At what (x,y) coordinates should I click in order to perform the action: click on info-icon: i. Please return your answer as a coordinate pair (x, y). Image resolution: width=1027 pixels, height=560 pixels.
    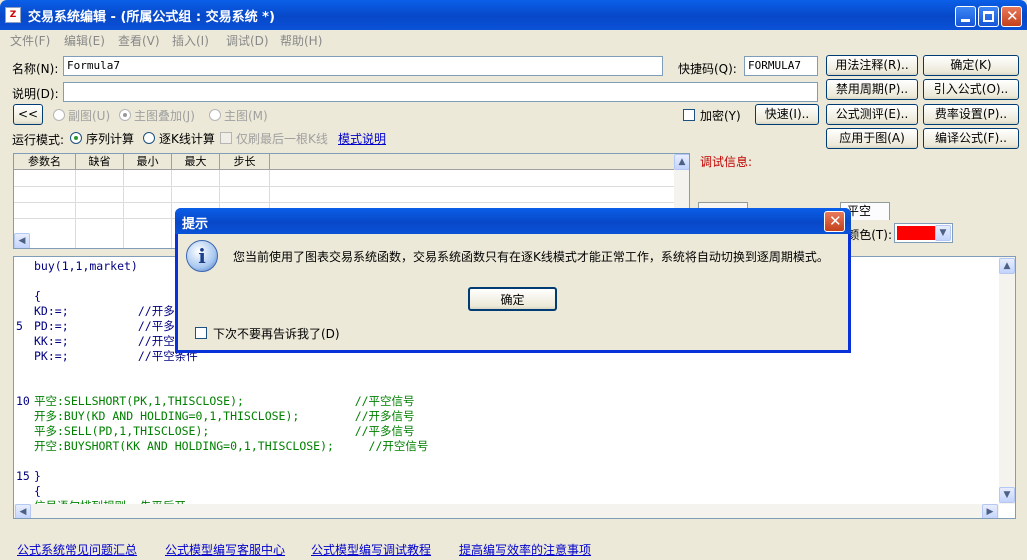
    Looking at the image, I should click on (202, 256).